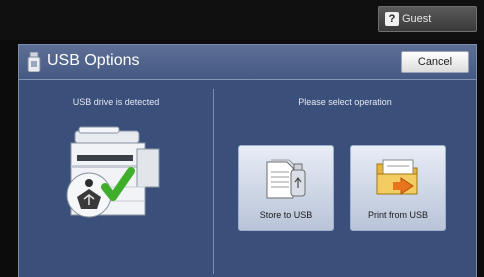 This screenshot has height=277, width=484. I want to click on print-from-usb-button: Print from USB, so click(398, 188).